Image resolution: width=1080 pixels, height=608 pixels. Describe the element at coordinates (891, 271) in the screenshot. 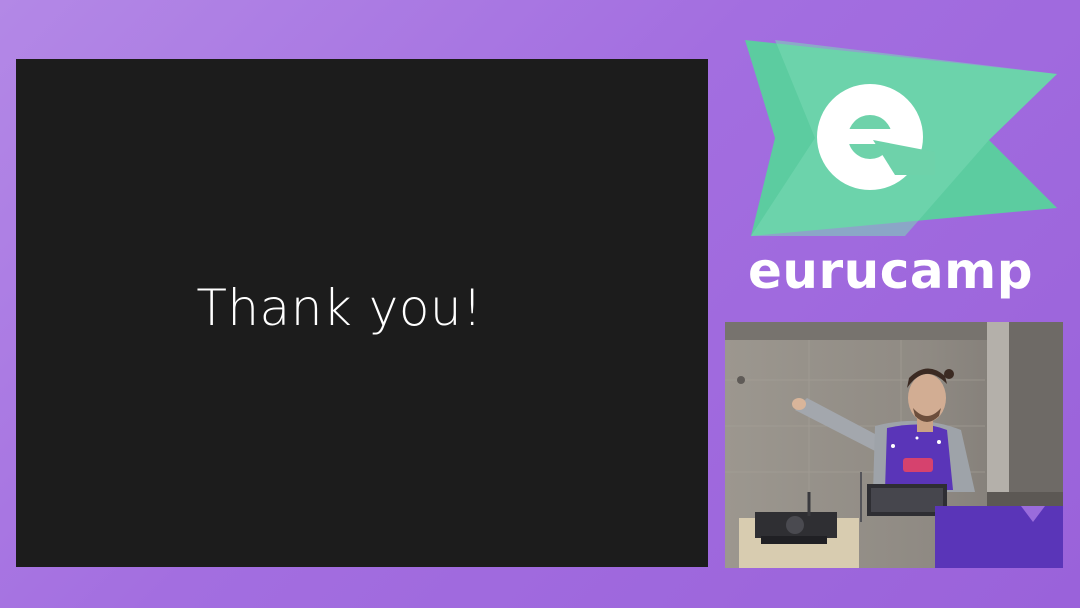

I see `brand-name: eurucamp` at that location.